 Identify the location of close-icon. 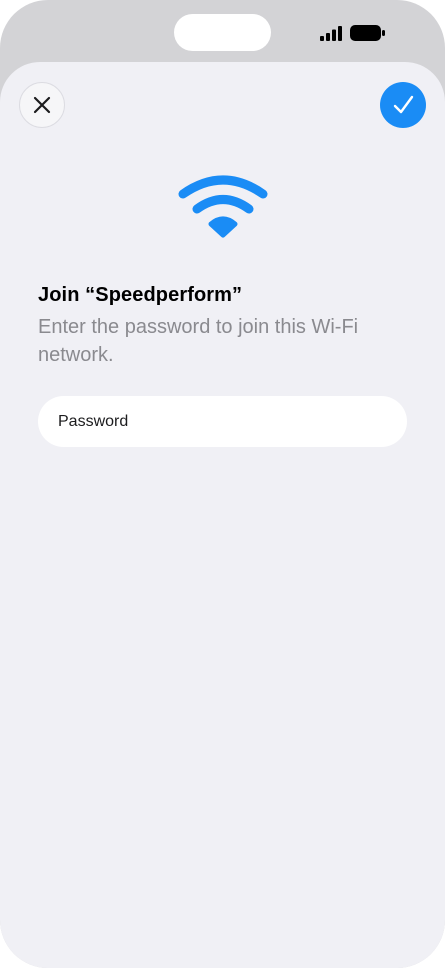
(42, 105).